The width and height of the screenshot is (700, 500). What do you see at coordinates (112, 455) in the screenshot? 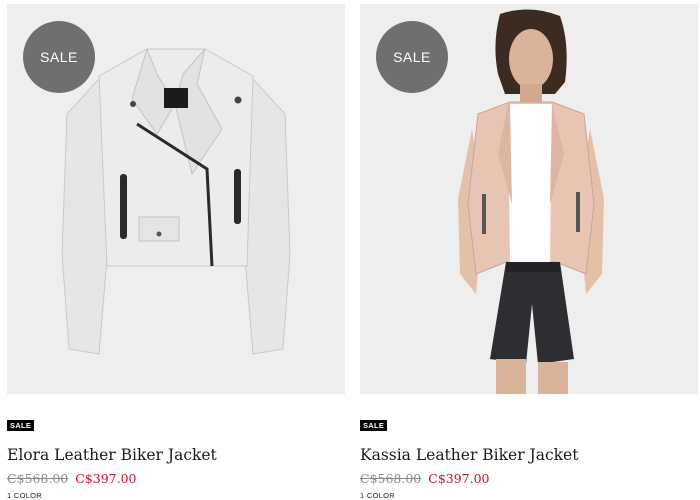
I see `product-name: Elora Leather Biker Jacket` at bounding box center [112, 455].